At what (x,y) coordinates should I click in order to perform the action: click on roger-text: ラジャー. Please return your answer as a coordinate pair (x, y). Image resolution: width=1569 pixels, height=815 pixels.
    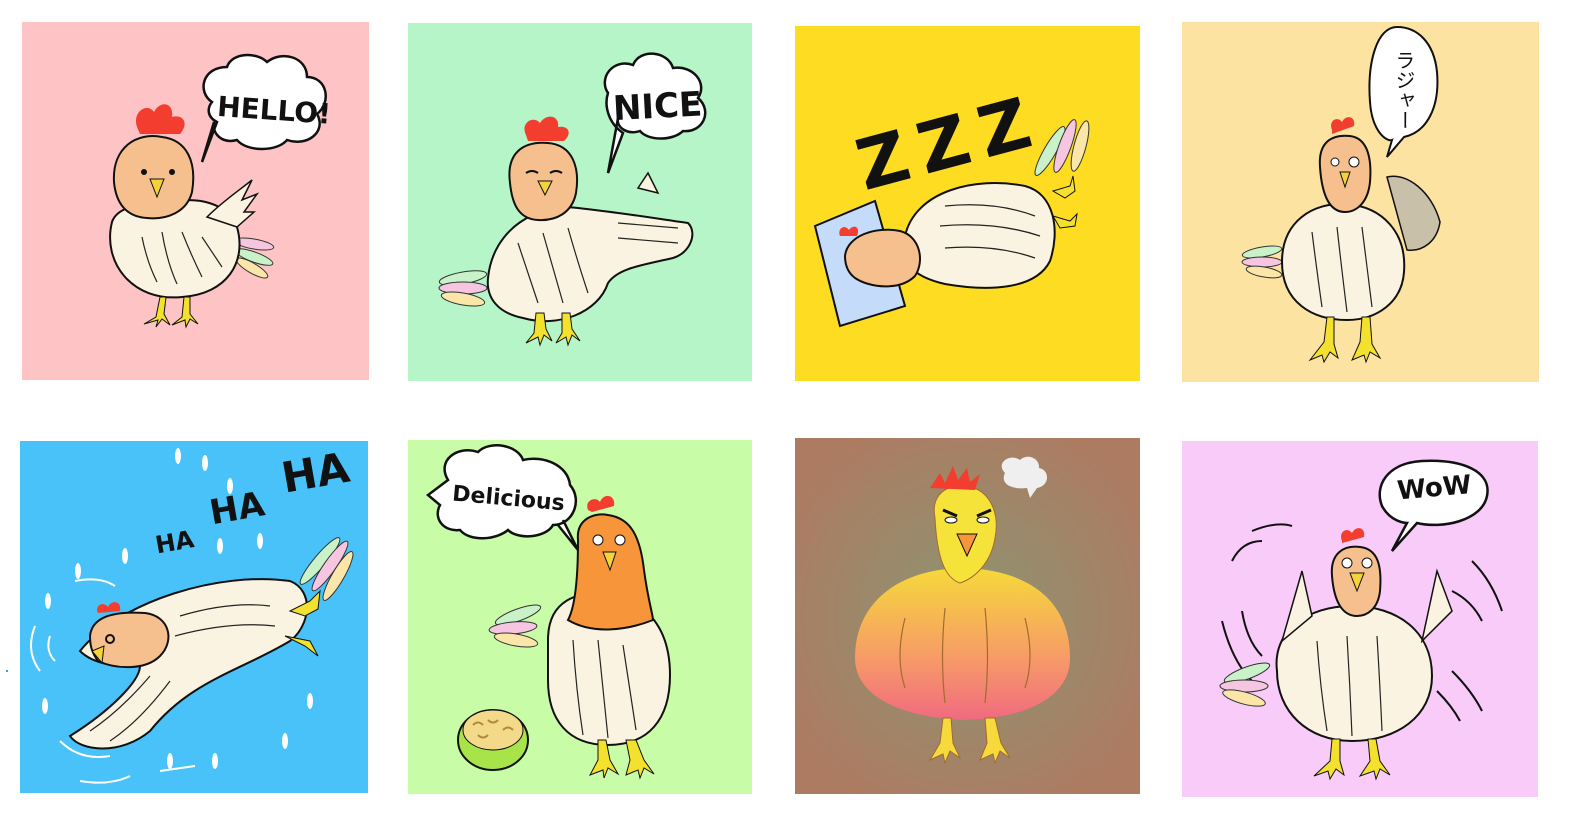
    Looking at the image, I should click on (1404, 90).